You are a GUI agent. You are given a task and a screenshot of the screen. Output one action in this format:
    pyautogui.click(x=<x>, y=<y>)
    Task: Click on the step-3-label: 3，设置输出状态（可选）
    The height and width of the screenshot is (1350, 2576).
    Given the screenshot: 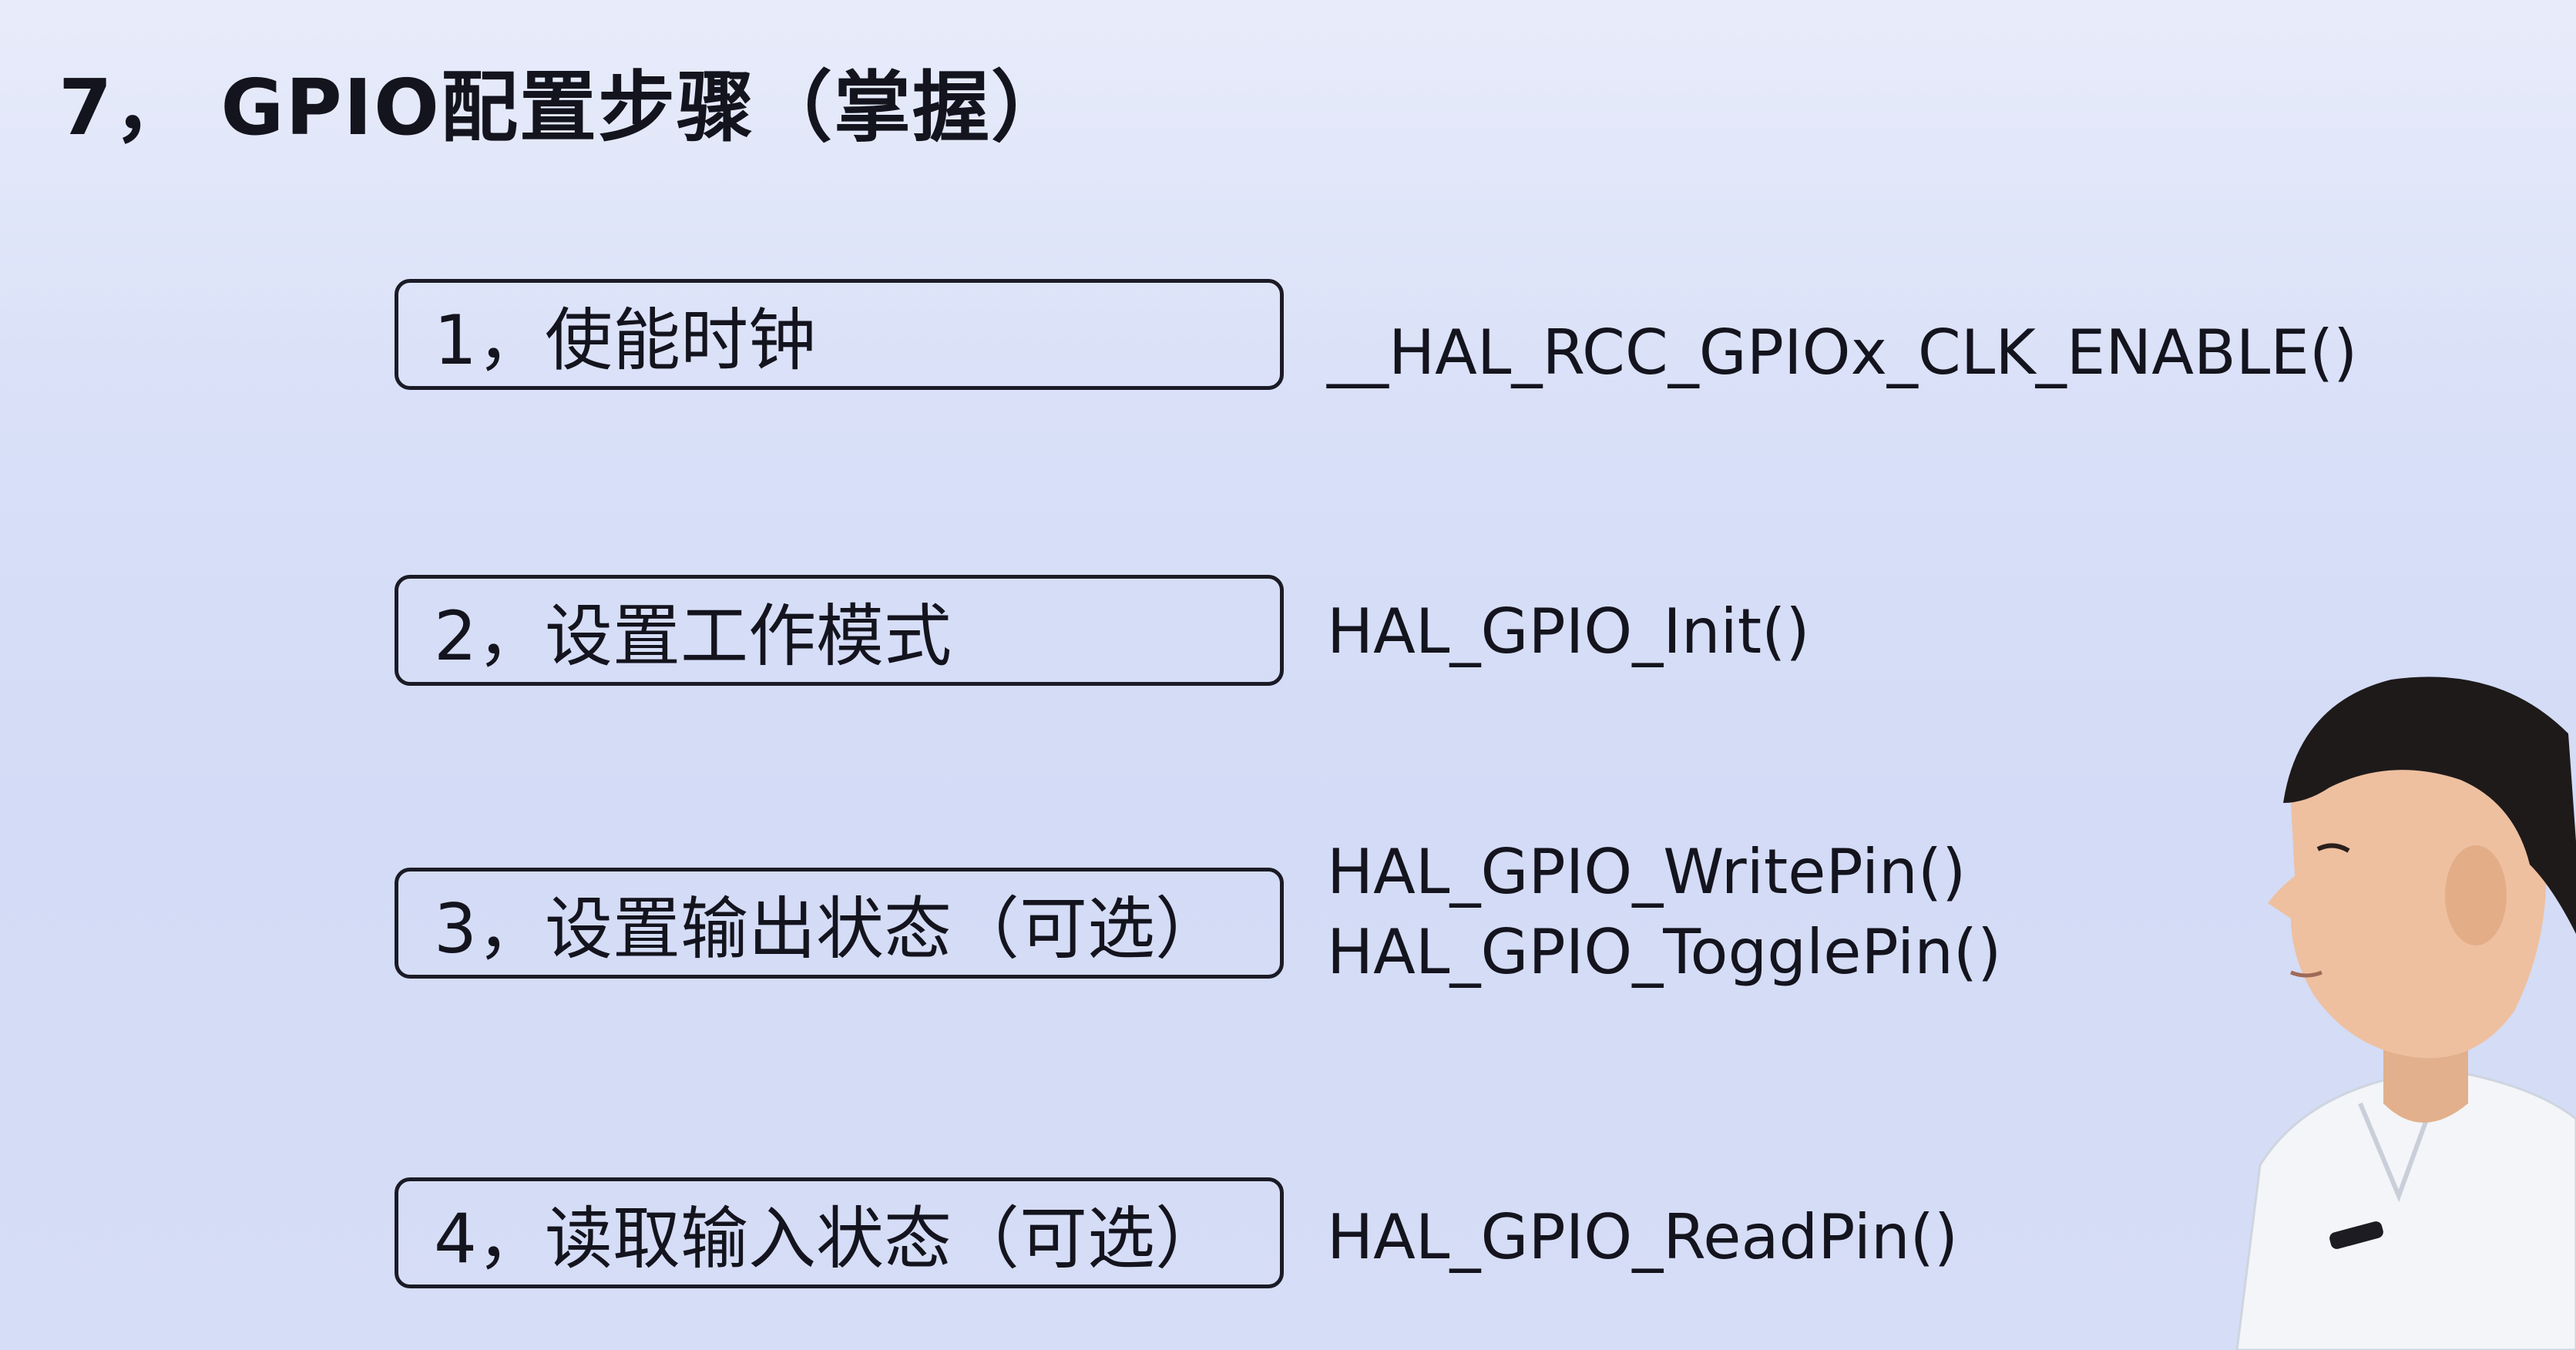 What is the action you would take?
    pyautogui.click(x=828, y=928)
    